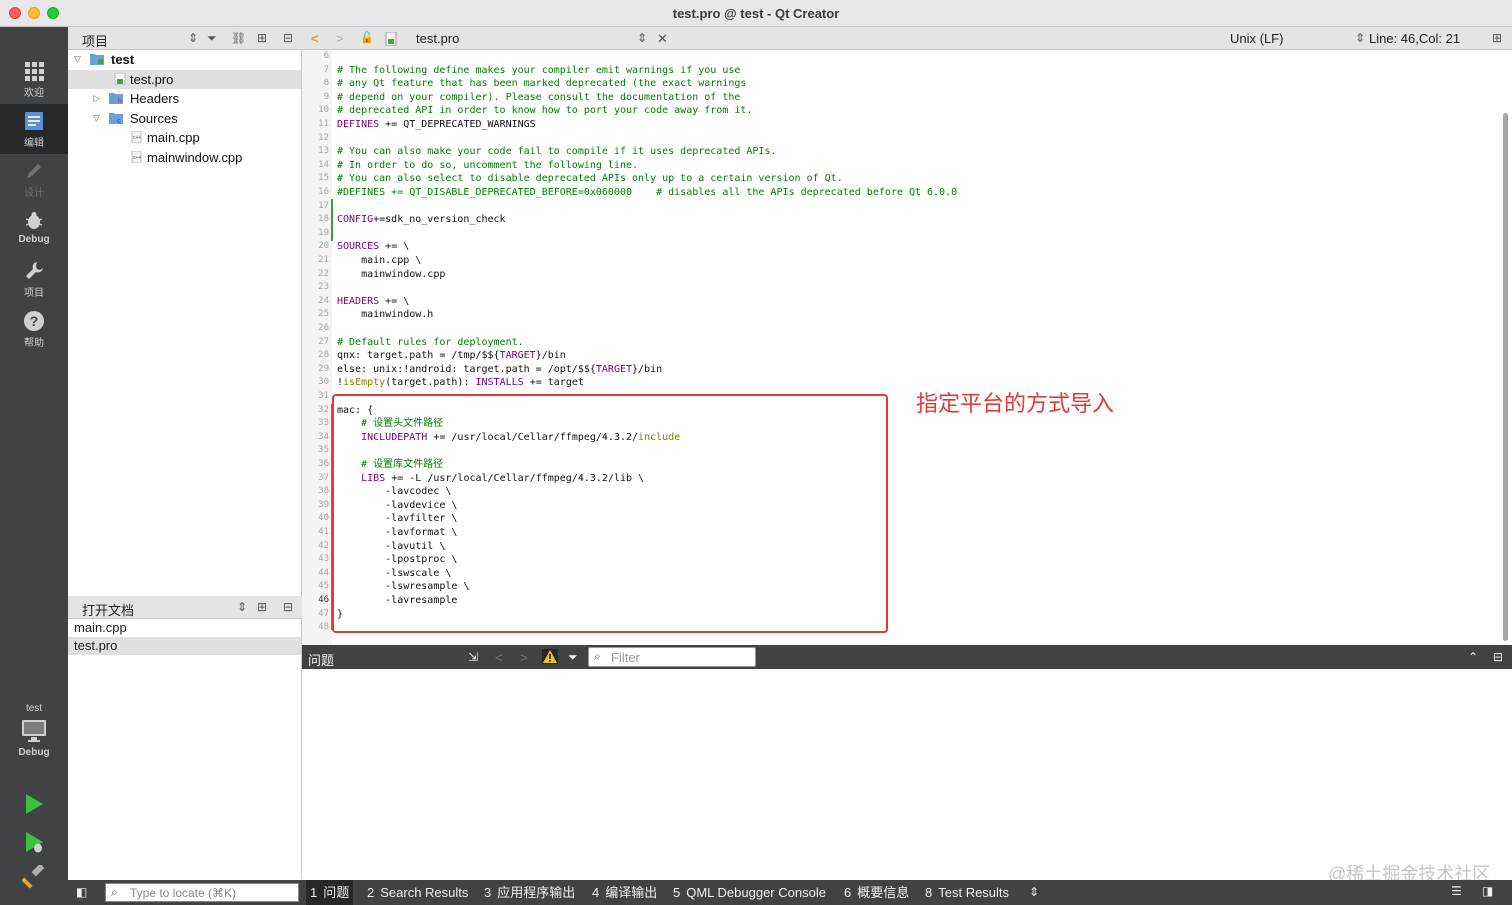  Describe the element at coordinates (373, 247) in the screenshot. I see `code-line: SOURCES += \` at that location.